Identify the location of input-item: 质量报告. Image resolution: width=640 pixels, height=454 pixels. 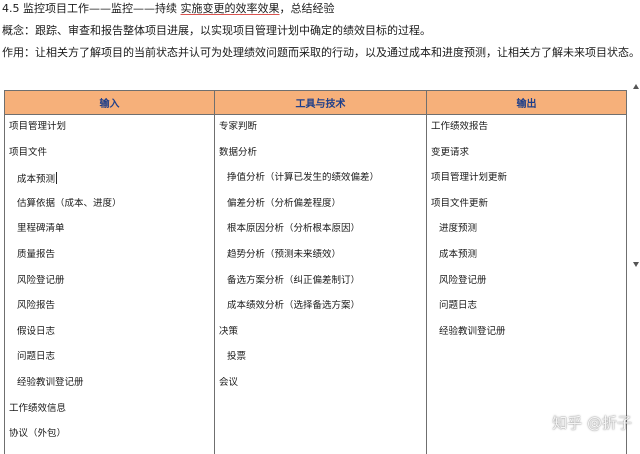
(36, 254).